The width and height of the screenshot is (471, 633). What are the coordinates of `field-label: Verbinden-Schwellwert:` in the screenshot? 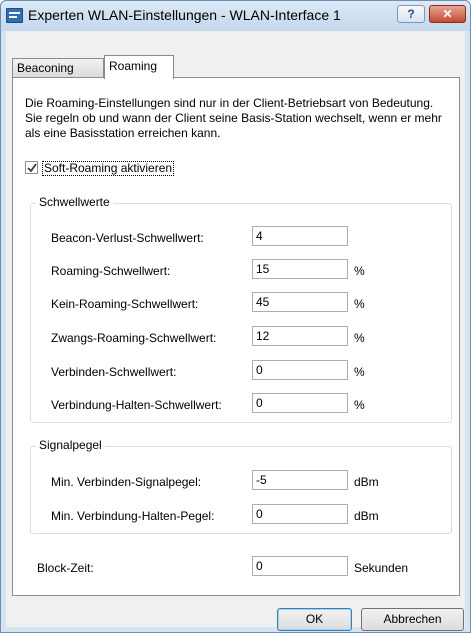 It's located at (114, 372).